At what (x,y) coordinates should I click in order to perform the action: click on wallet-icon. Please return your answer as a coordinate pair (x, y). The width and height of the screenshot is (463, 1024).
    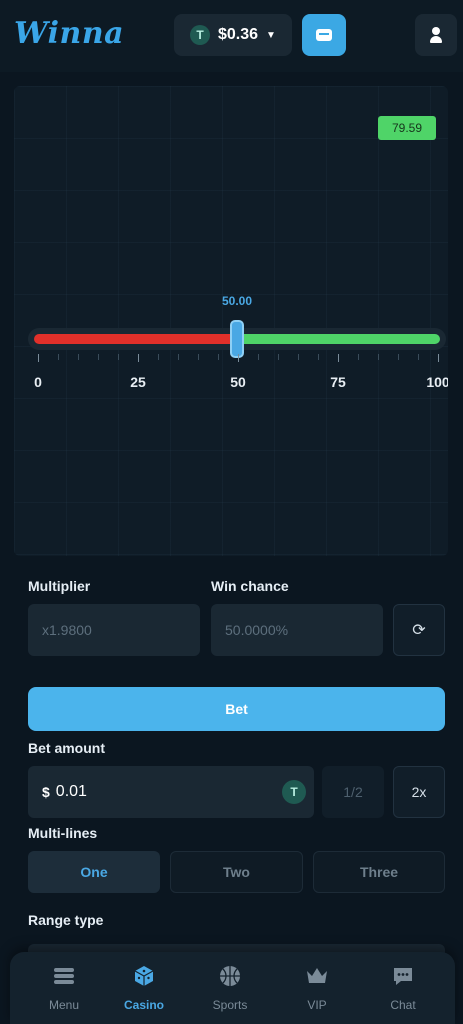
    Looking at the image, I should click on (324, 35).